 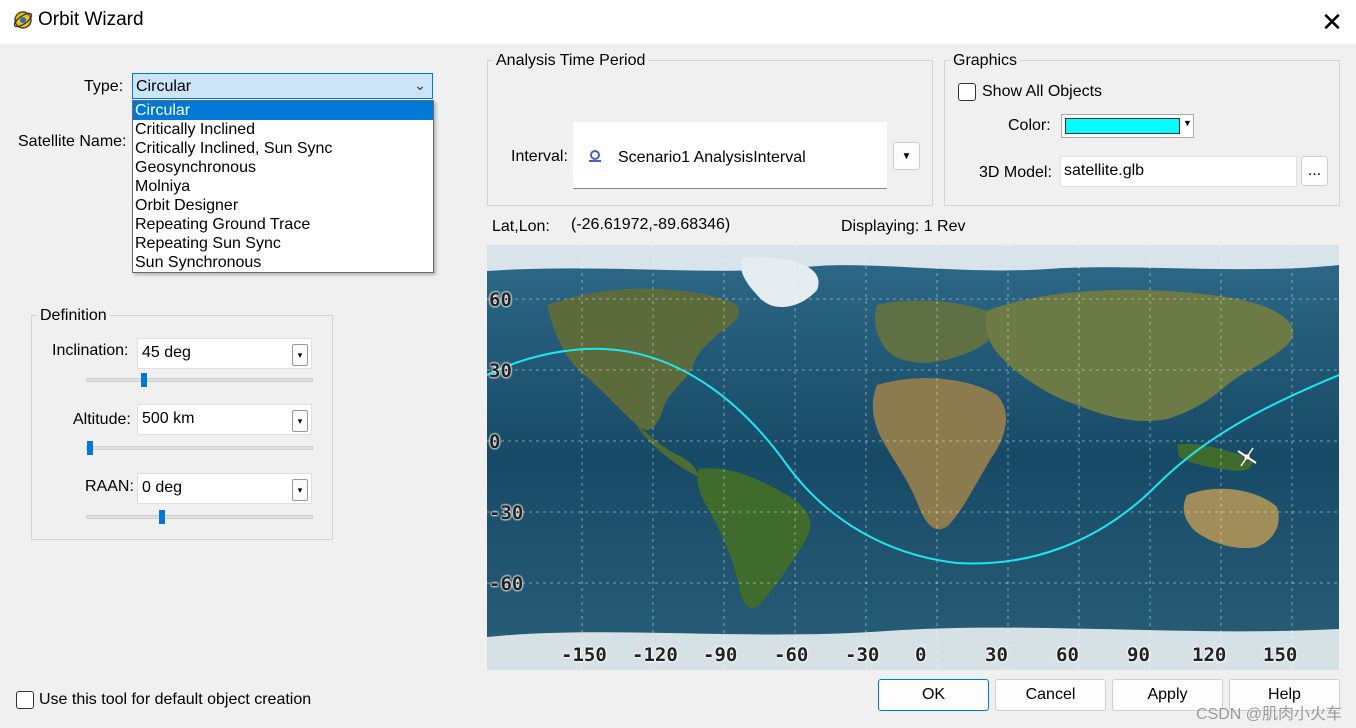 What do you see at coordinates (1042, 91) in the screenshot?
I see `show-all-label: Show All Objects` at bounding box center [1042, 91].